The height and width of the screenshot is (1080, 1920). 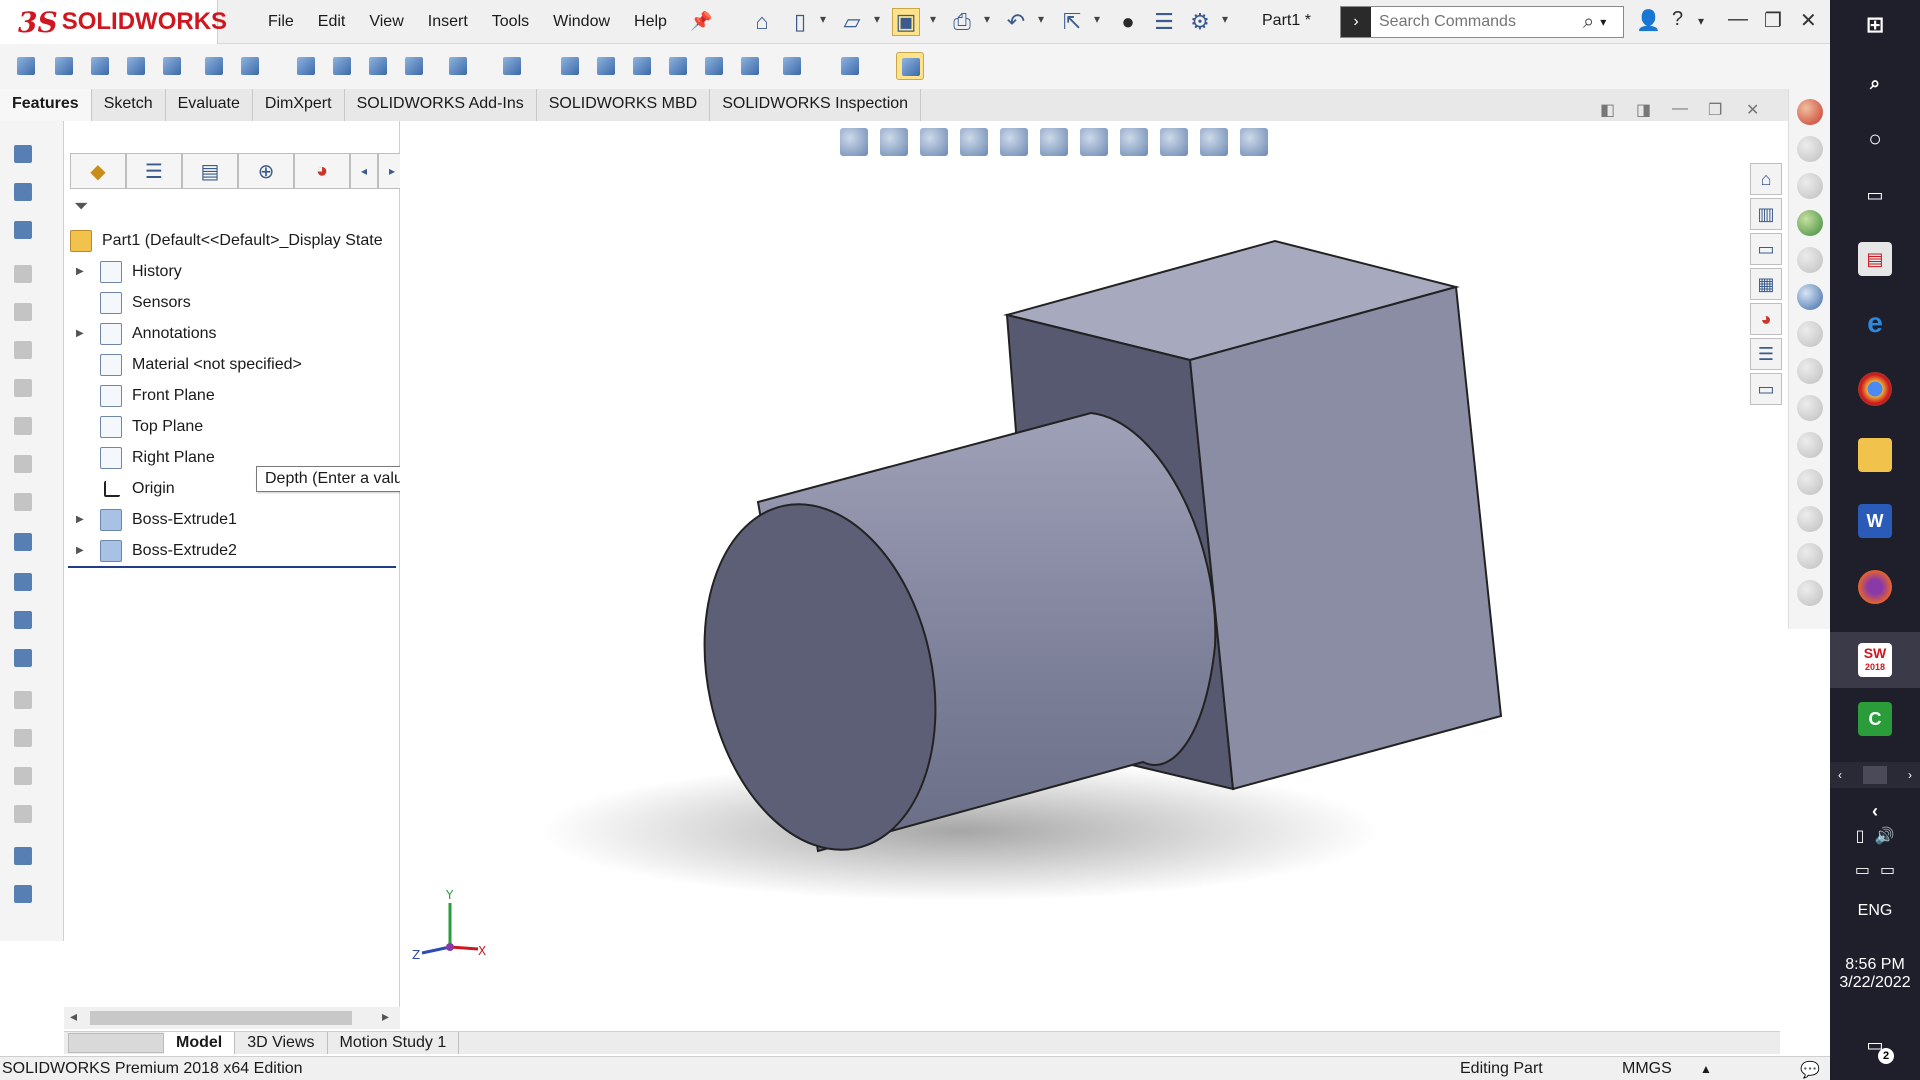 I want to click on home-icon: ⌂, so click(x=762, y=22).